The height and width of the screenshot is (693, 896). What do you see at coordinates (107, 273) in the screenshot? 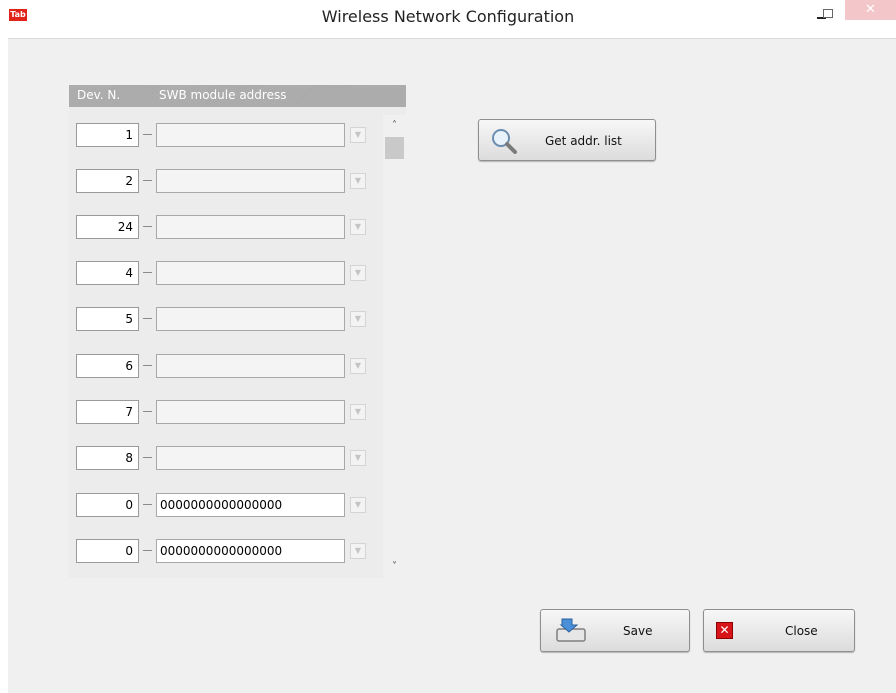
I see `device-number-field: 4` at bounding box center [107, 273].